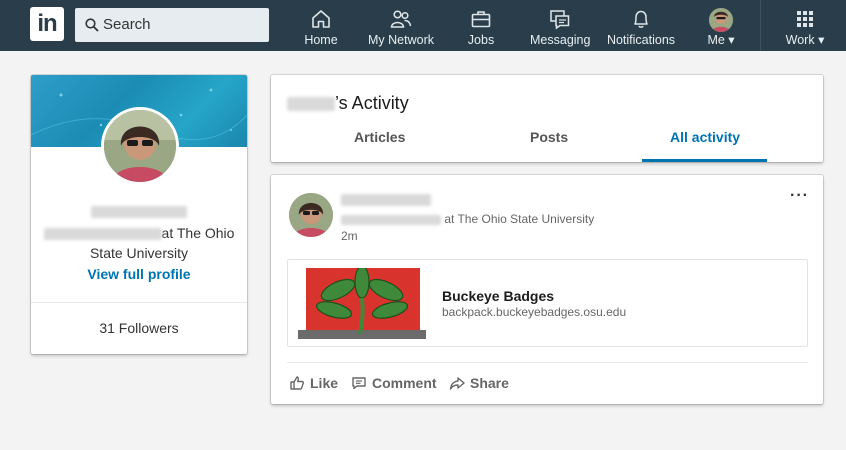 This screenshot has height=450, width=846. I want to click on nav-messaging-label: Messaging, so click(560, 40).